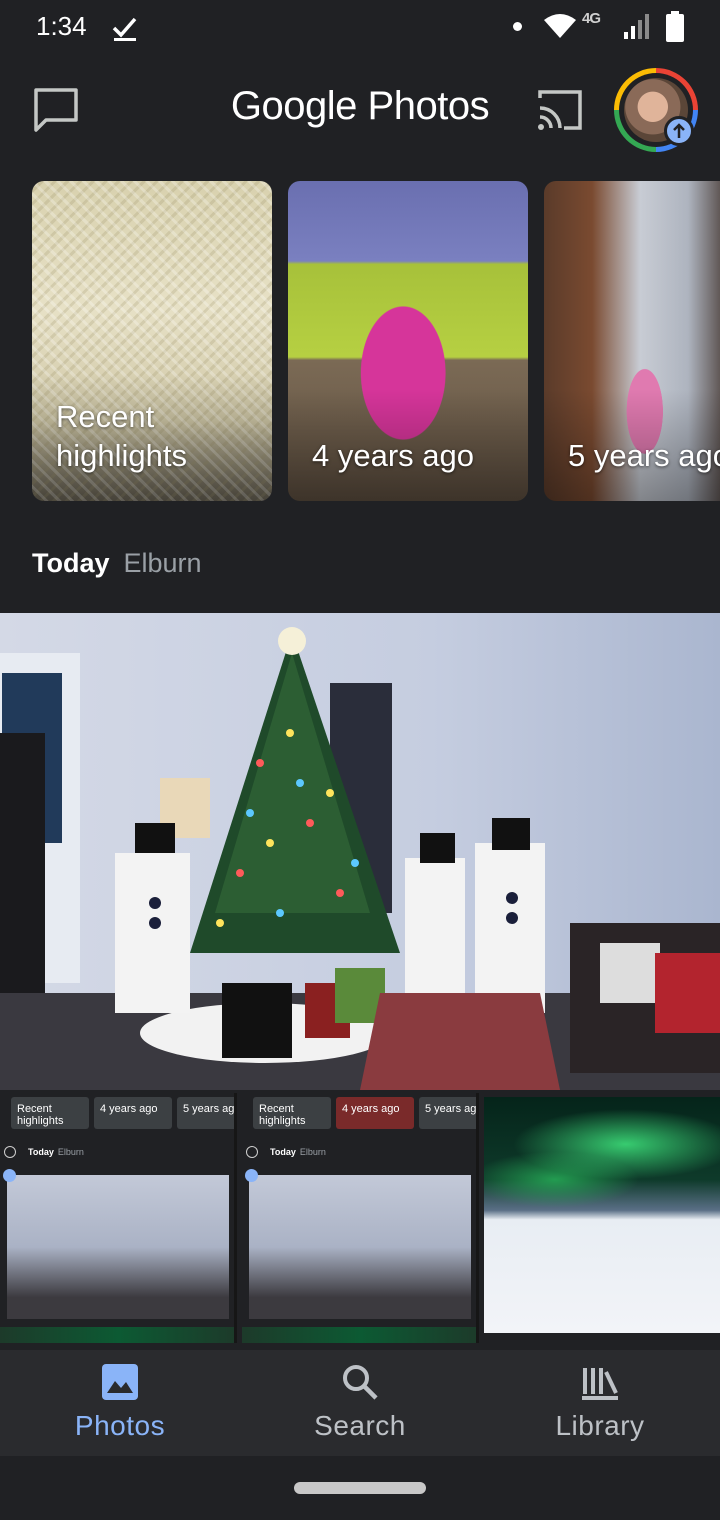 The height and width of the screenshot is (1520, 720). Describe the element at coordinates (117, 563) in the screenshot. I see `date-header: Today Elburn` at that location.